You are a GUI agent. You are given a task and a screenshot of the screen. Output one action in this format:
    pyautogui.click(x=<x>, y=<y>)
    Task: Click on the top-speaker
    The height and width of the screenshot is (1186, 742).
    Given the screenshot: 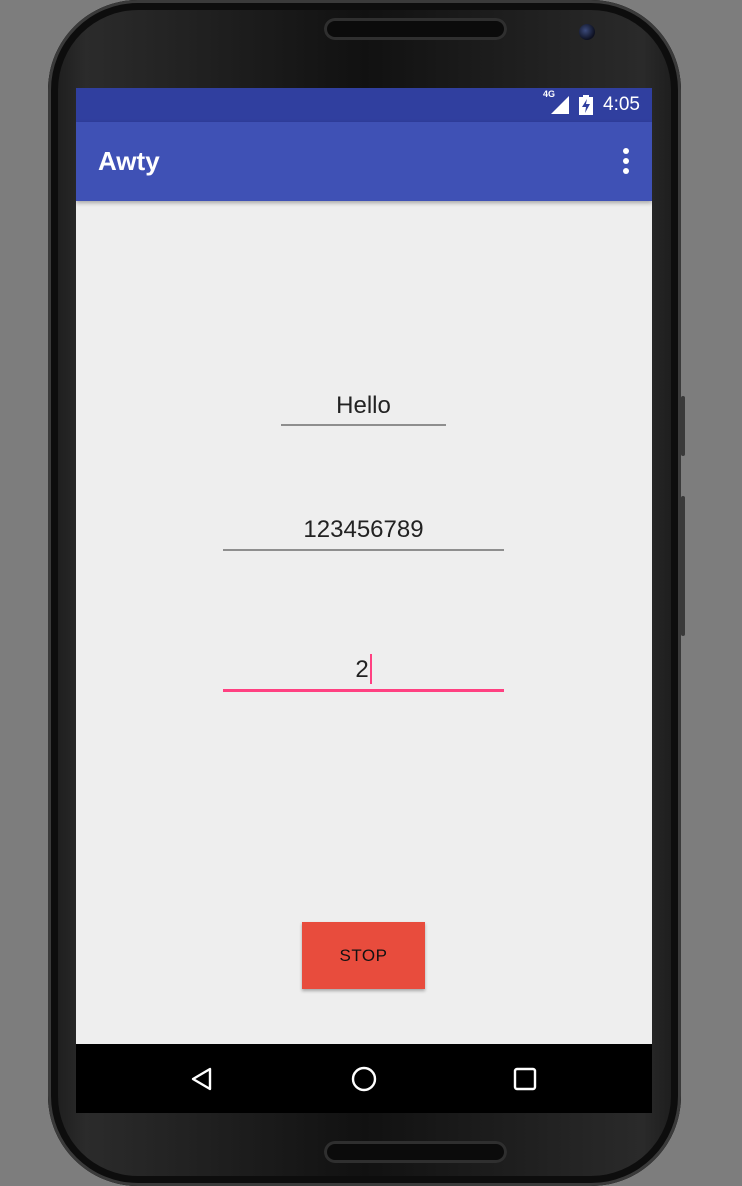 What is the action you would take?
    pyautogui.click(x=415, y=29)
    